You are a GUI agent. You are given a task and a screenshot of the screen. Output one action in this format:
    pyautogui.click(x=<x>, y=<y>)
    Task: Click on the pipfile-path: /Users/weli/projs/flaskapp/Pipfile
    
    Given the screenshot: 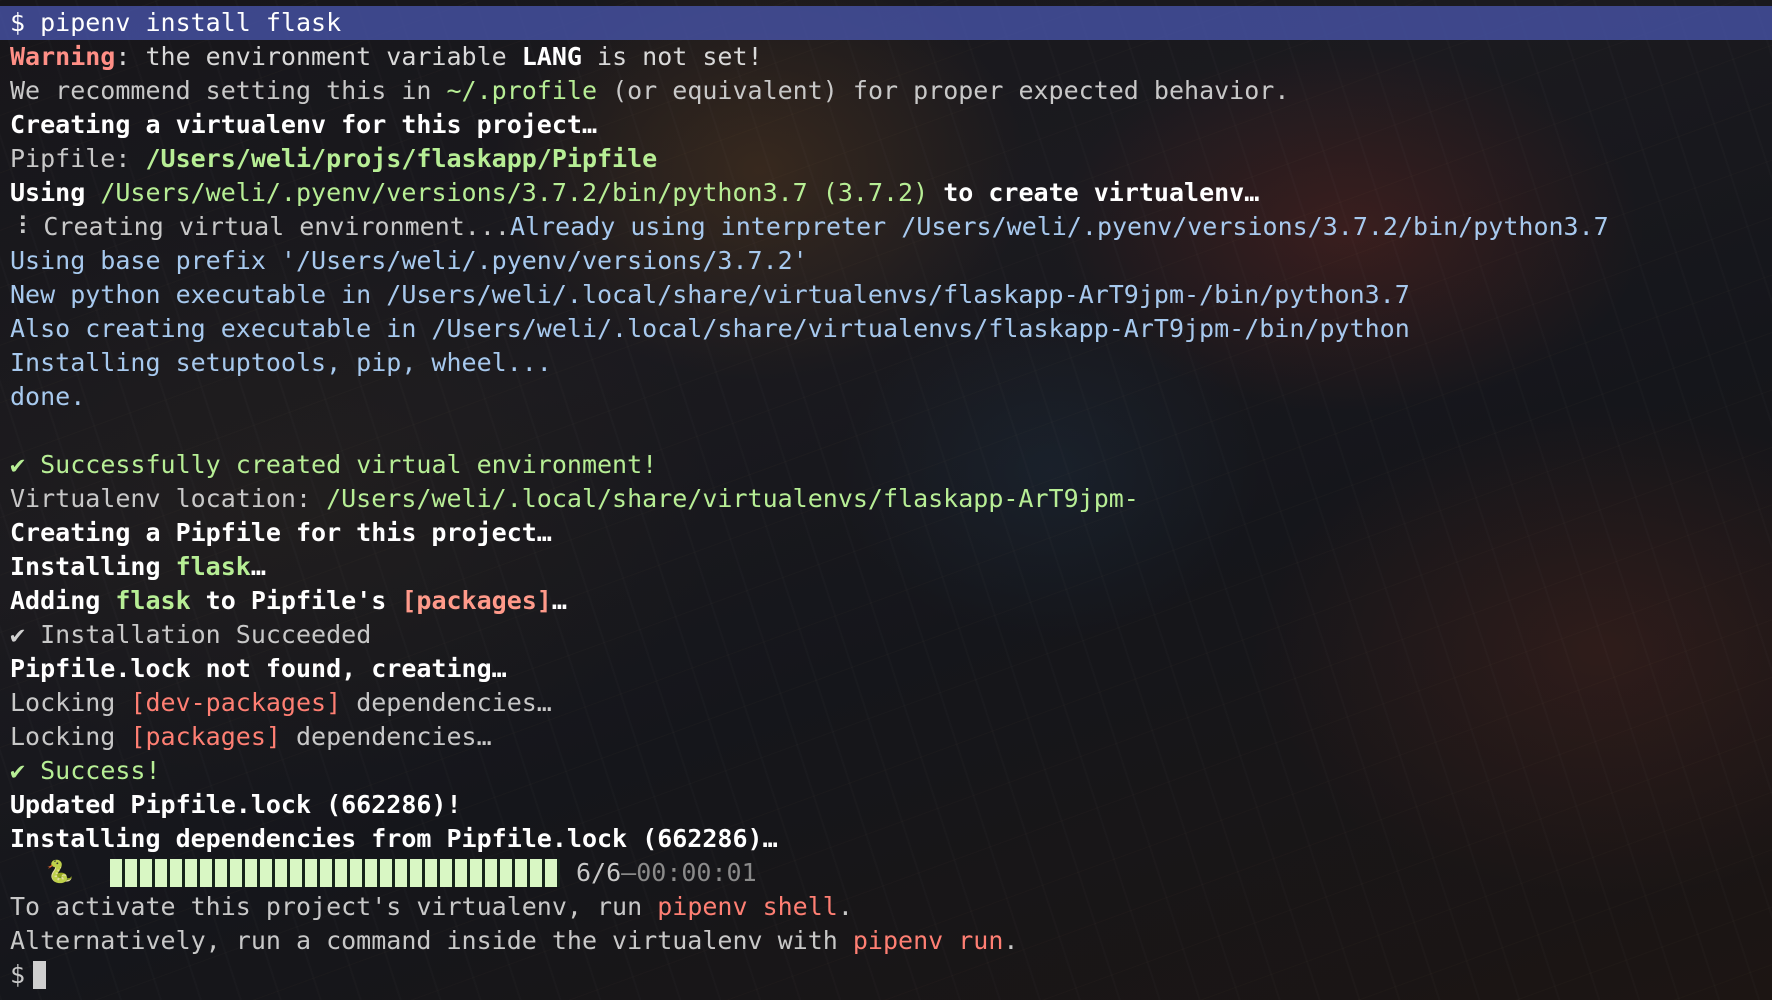 What is the action you would take?
    pyautogui.click(x=401, y=158)
    